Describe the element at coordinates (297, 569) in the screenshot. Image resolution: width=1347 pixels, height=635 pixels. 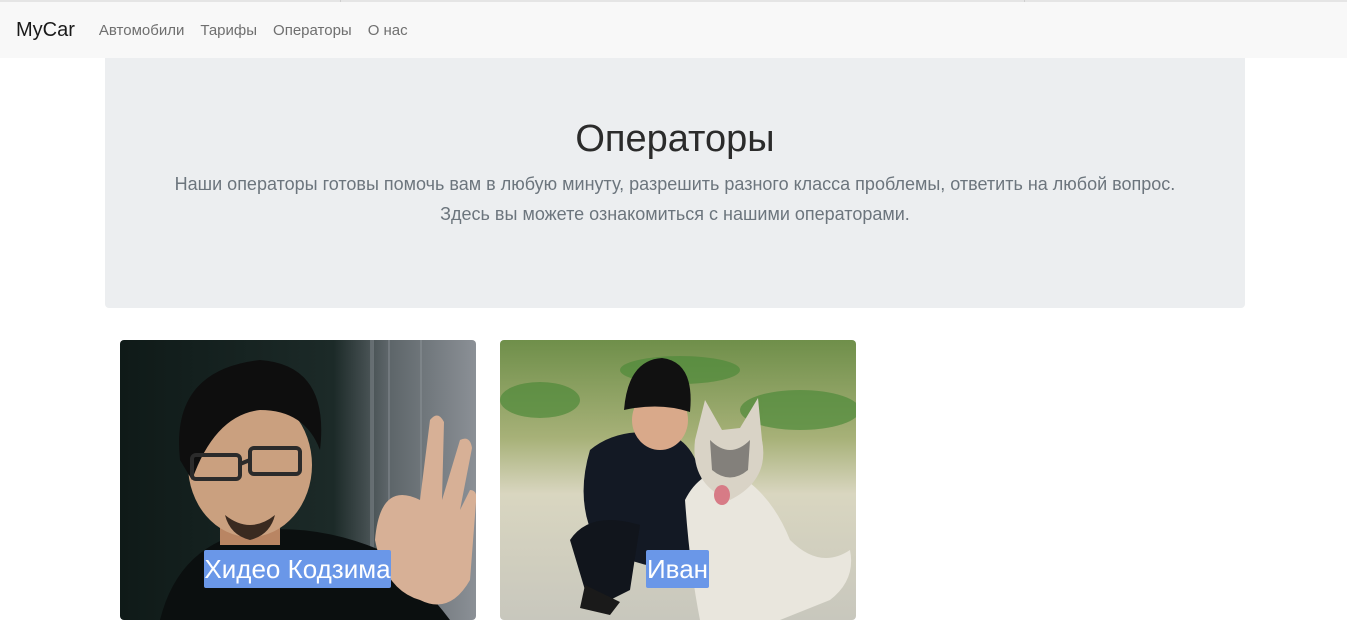
I see `operator-name-caption: Хидео Кодзима` at that location.